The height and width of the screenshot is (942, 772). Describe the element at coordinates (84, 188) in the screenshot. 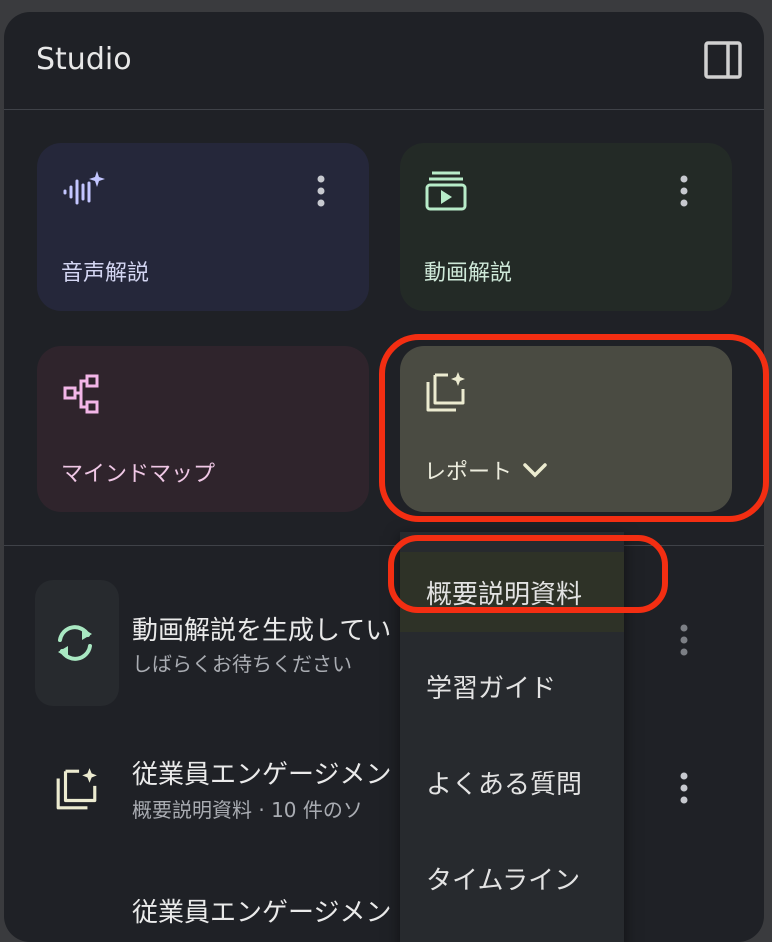

I see `audio-spark-icon` at that location.